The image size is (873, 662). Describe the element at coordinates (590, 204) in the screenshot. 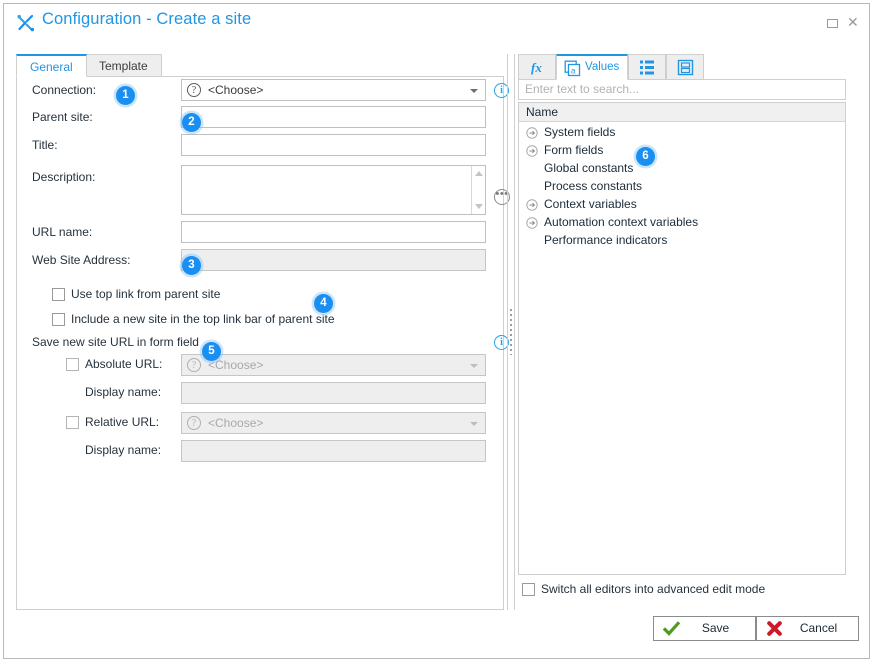

I see `list-item-label: Context variables` at that location.